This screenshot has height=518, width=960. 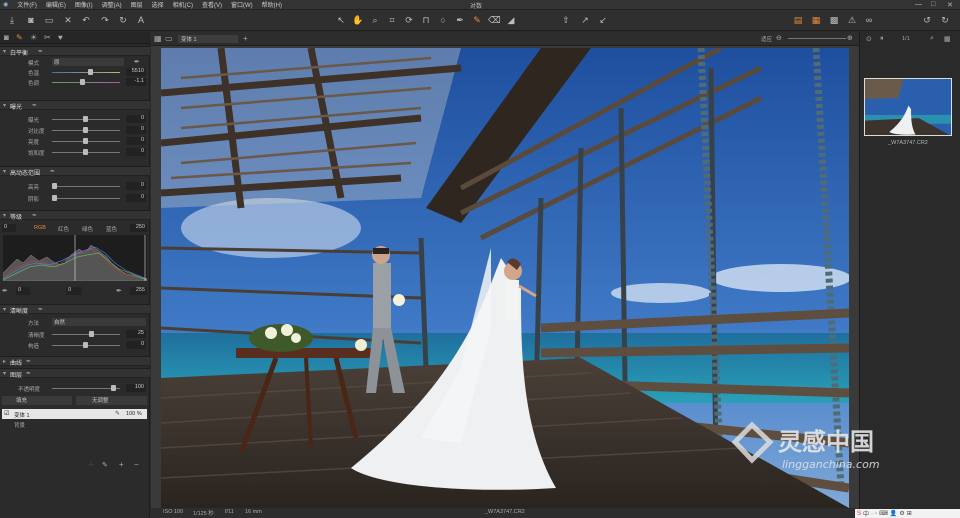 I want to click on levels-histogram, so click(x=75, y=258).